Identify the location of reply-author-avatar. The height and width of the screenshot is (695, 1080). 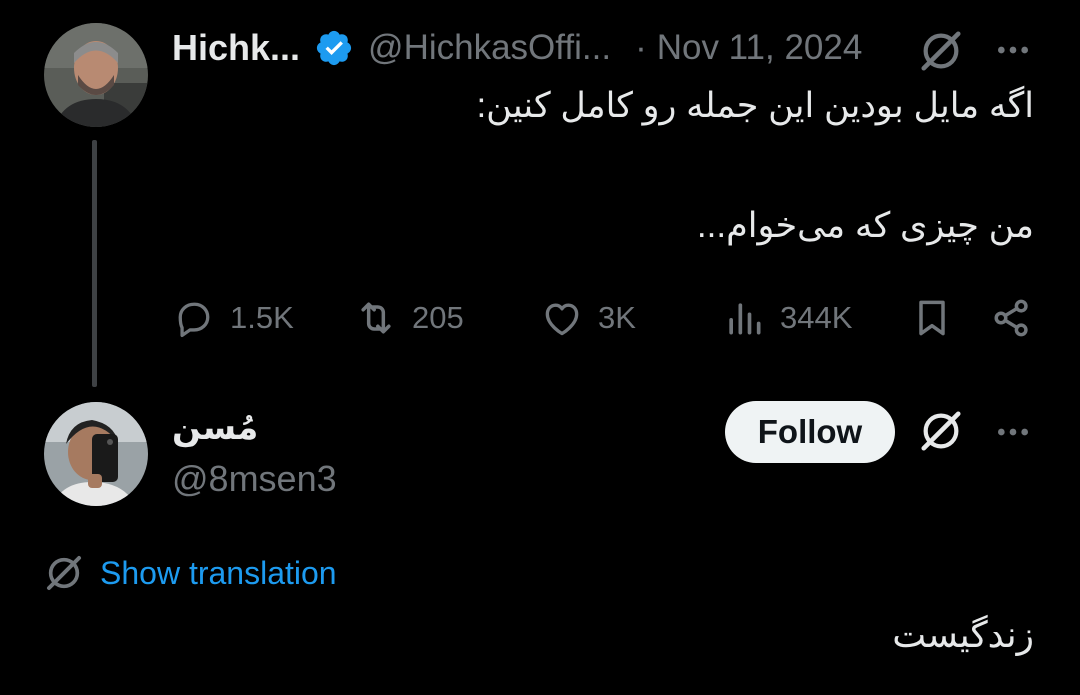
(96, 454).